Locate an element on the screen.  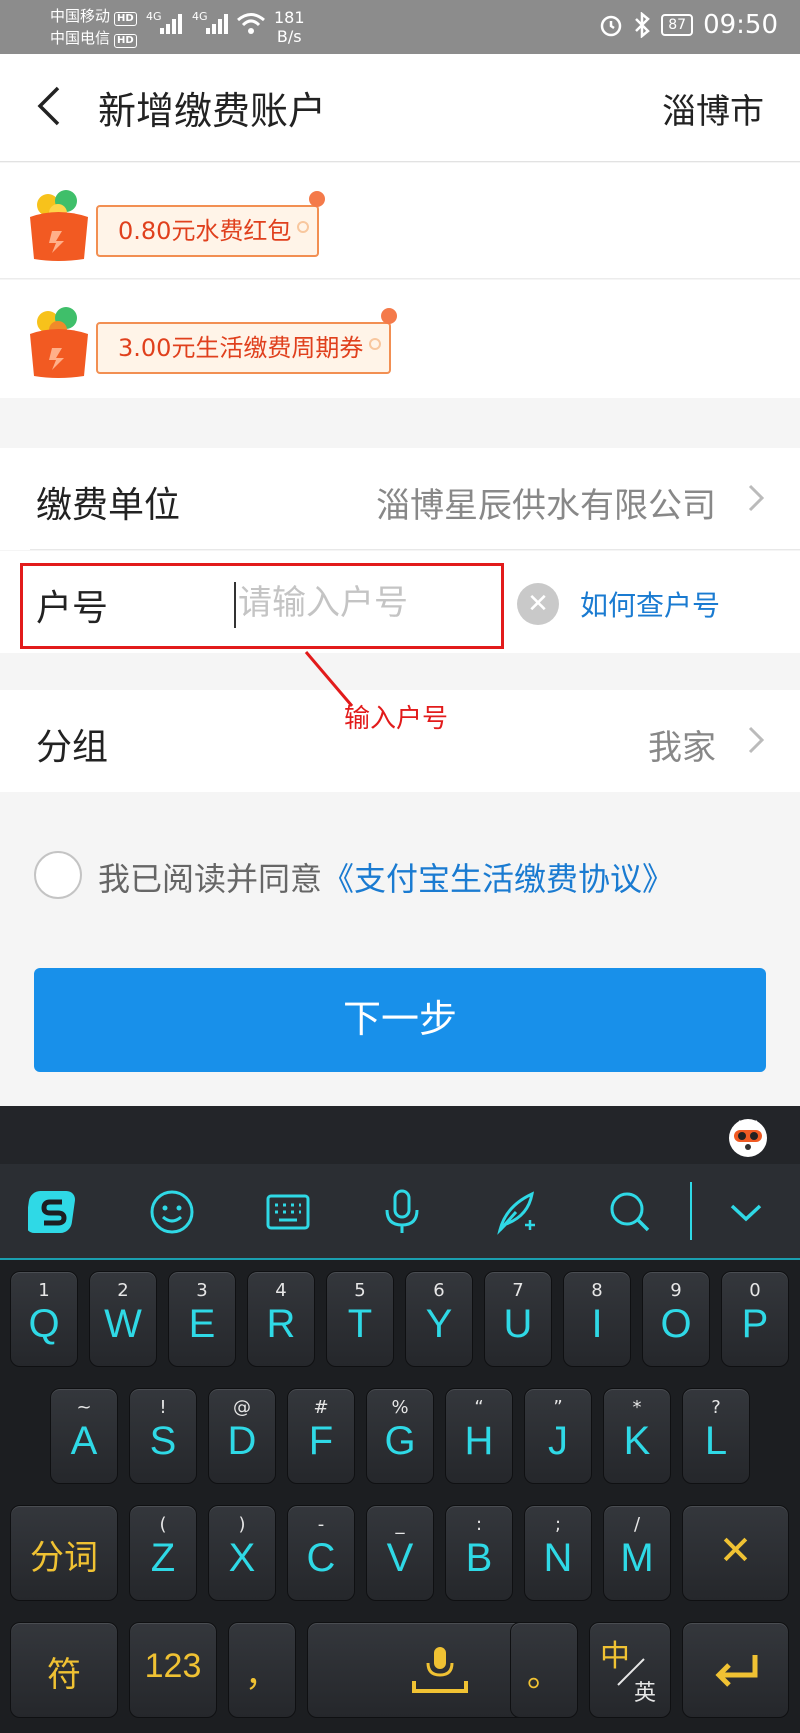
enter-key is located at coordinates (735, 1670).